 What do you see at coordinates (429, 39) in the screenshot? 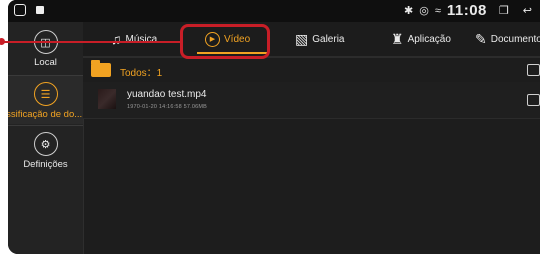
I see `tab-label: Aplicação` at bounding box center [429, 39].